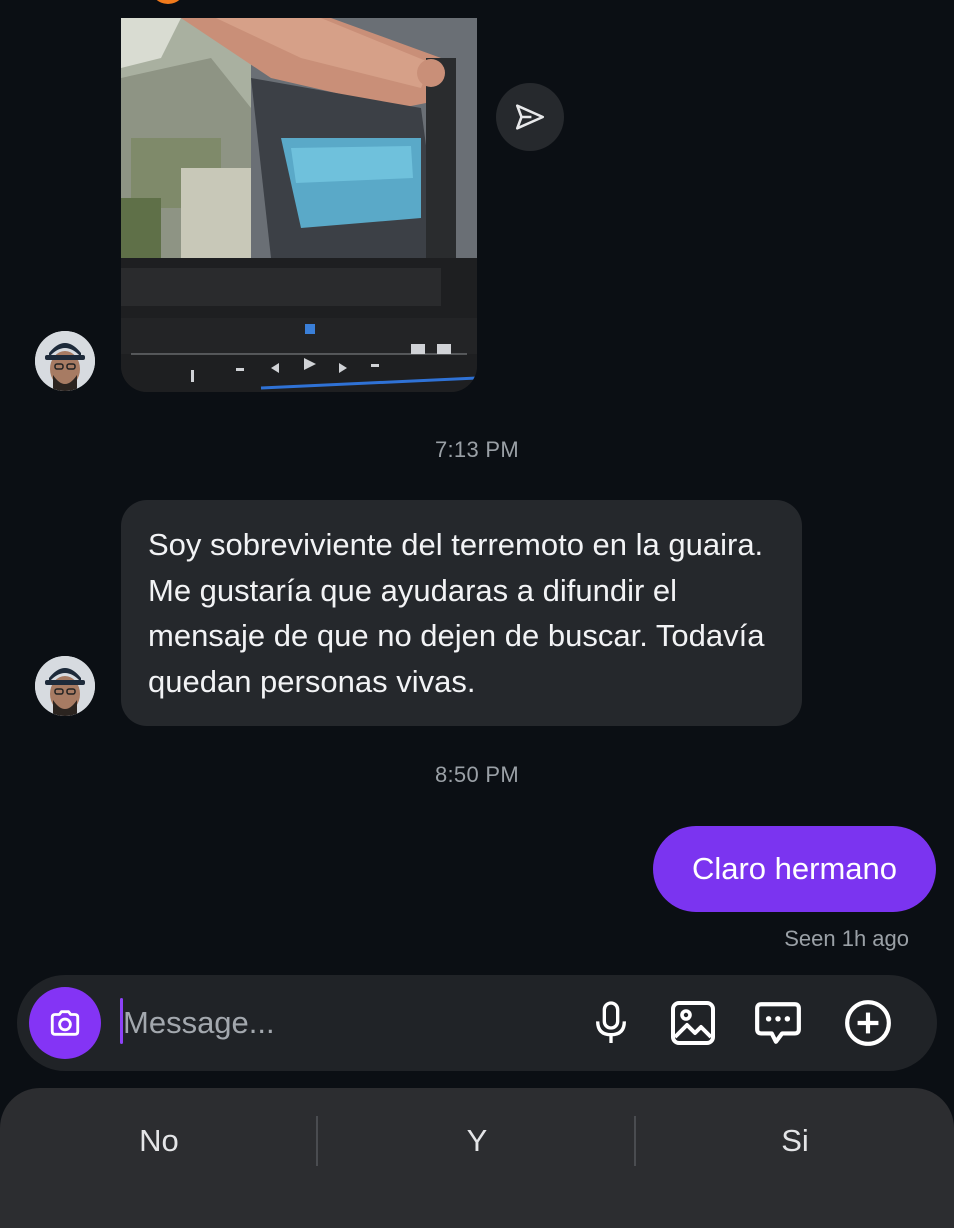 Image resolution: width=954 pixels, height=1228 pixels. Describe the element at coordinates (795, 1141) in the screenshot. I see `suggestion-3: Si` at that location.